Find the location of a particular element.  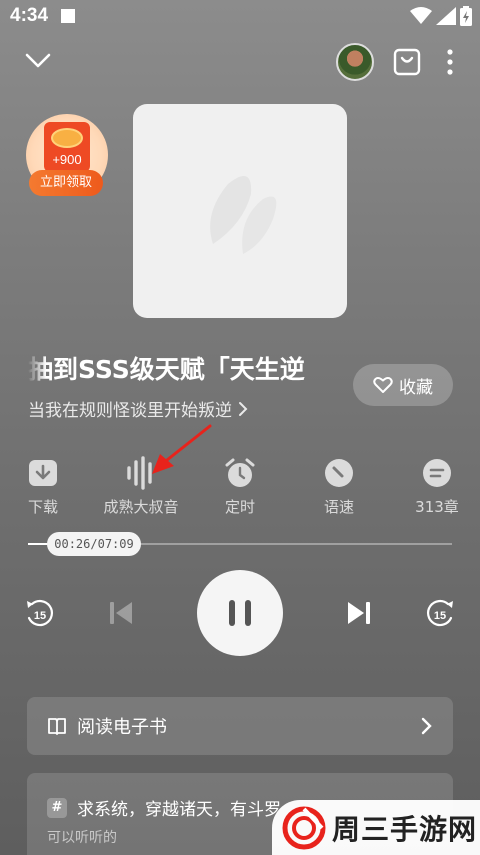

book-cover is located at coordinates (240, 211).